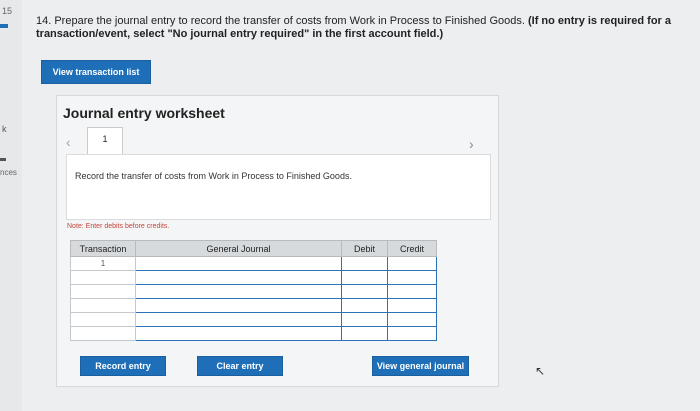  I want to click on previous-arrow-icon: ‹, so click(68, 142).